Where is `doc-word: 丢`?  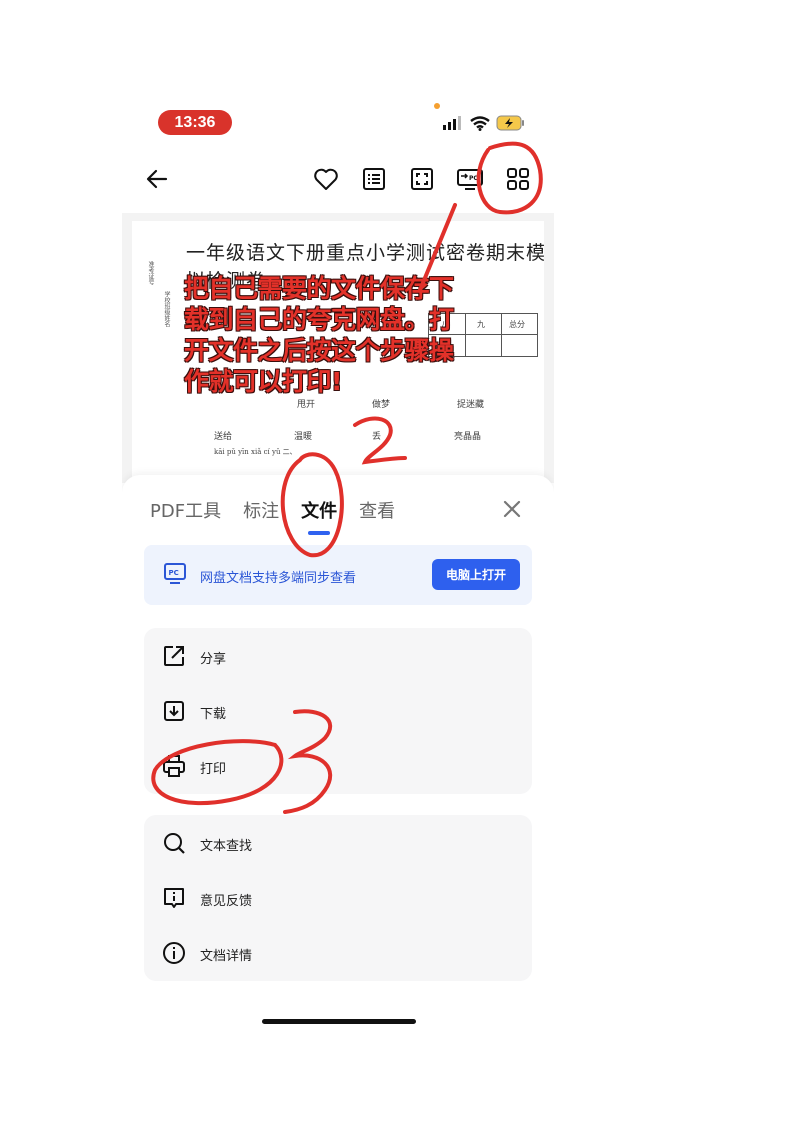 doc-word: 丢 is located at coordinates (377, 437).